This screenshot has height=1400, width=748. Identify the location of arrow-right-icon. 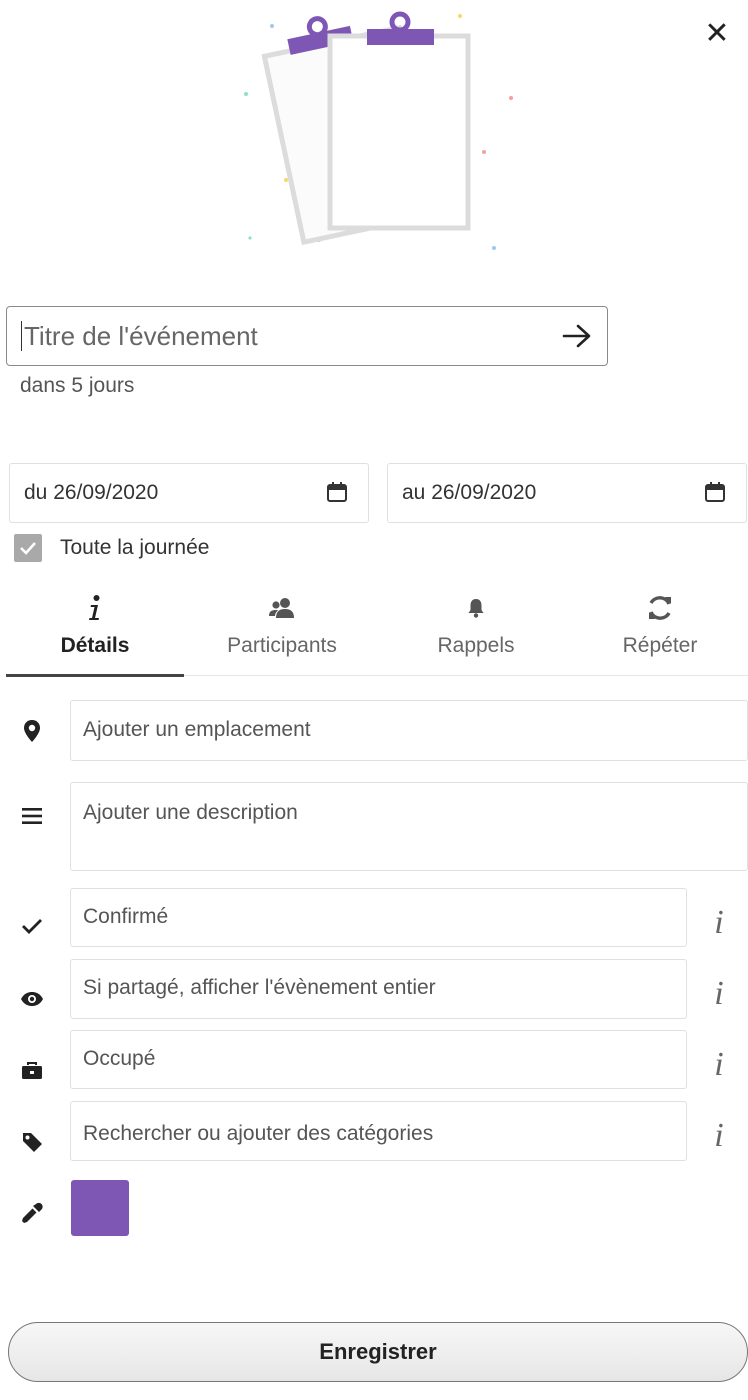
(576, 336).